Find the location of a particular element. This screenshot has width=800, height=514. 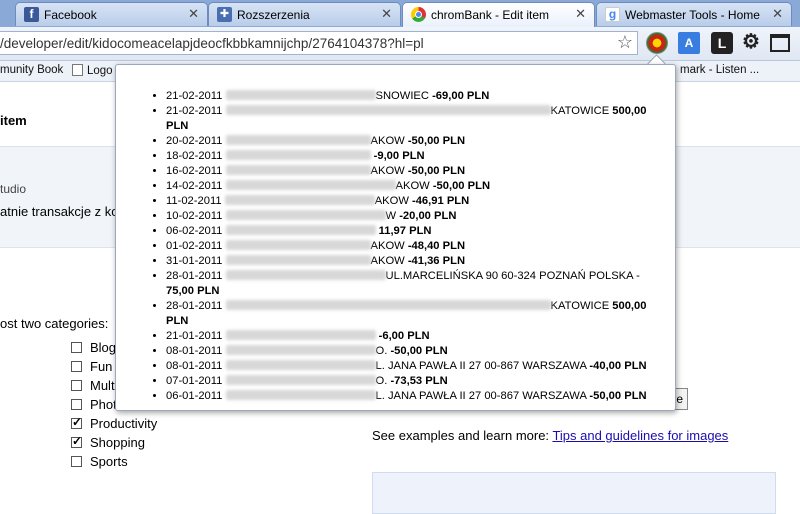

button-label: e is located at coordinates (679, 399).